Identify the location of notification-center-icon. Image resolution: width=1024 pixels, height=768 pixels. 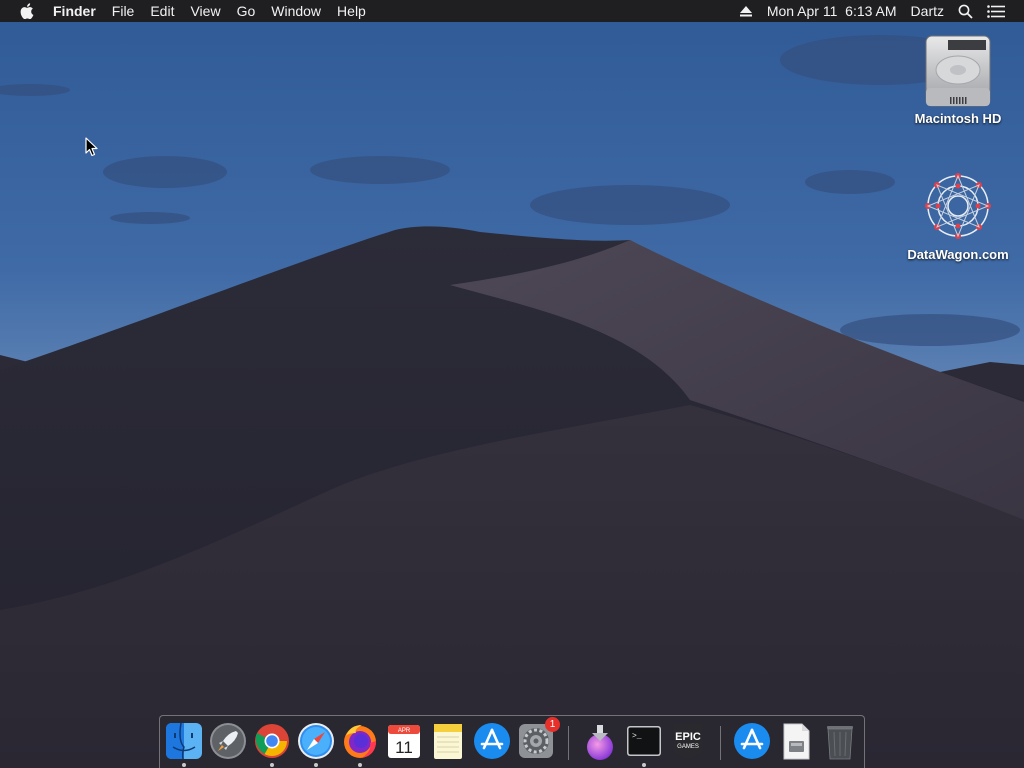
(996, 11).